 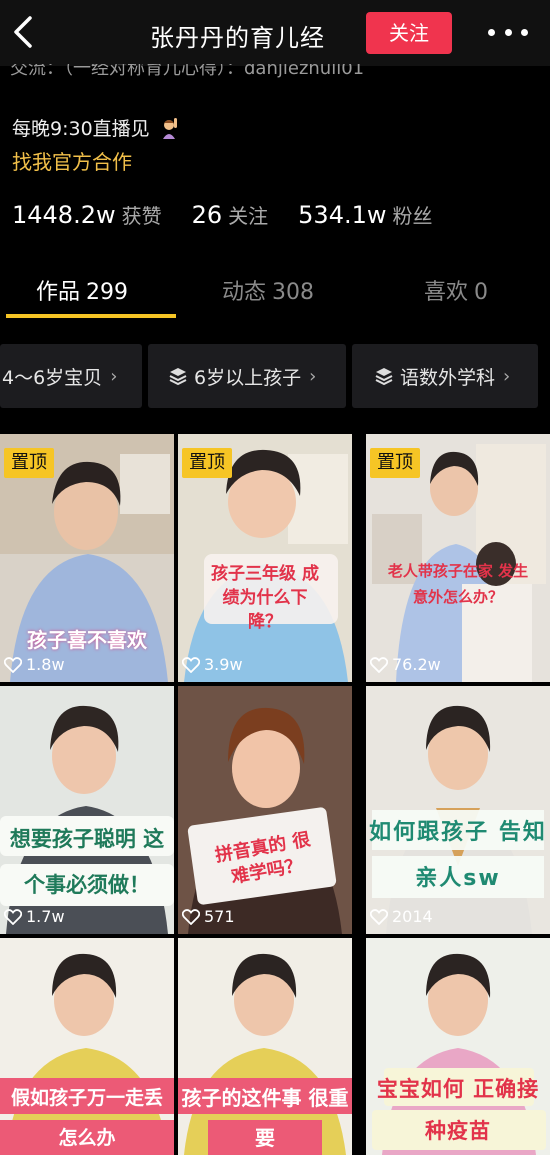 I want to click on tab-likes-label: 喜欢, so click(x=446, y=292).